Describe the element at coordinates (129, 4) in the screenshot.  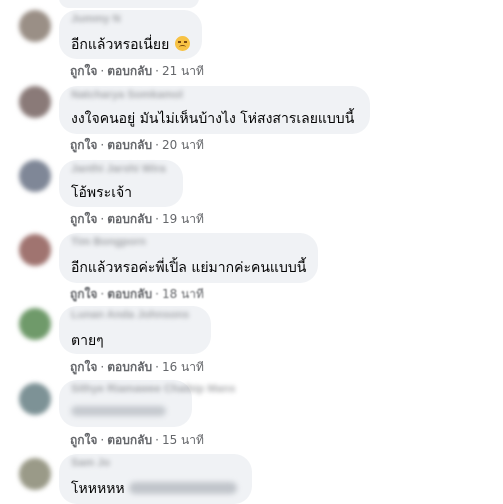
I see `previous-comment-bubble` at that location.